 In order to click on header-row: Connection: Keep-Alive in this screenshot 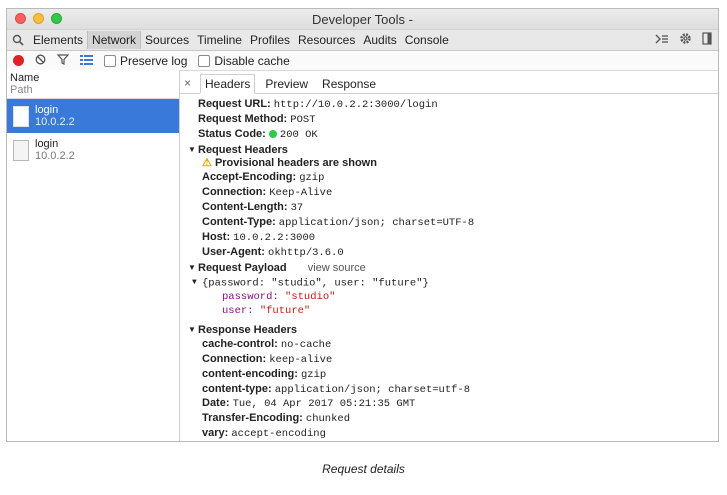, I will do `click(460, 193)`.